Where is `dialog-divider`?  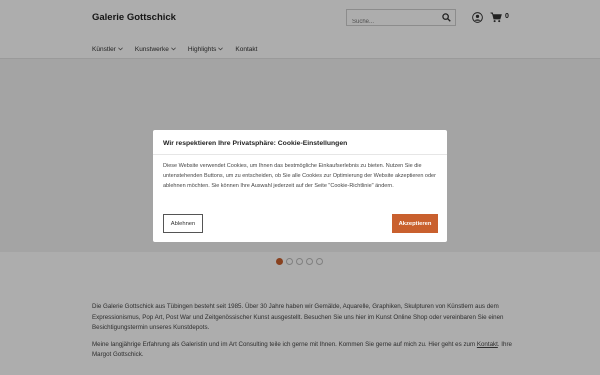
dialog-divider is located at coordinates (300, 154).